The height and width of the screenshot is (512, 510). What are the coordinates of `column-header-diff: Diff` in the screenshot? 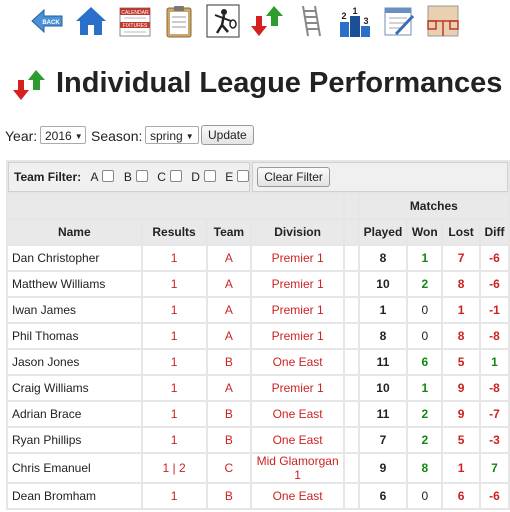 It's located at (494, 232).